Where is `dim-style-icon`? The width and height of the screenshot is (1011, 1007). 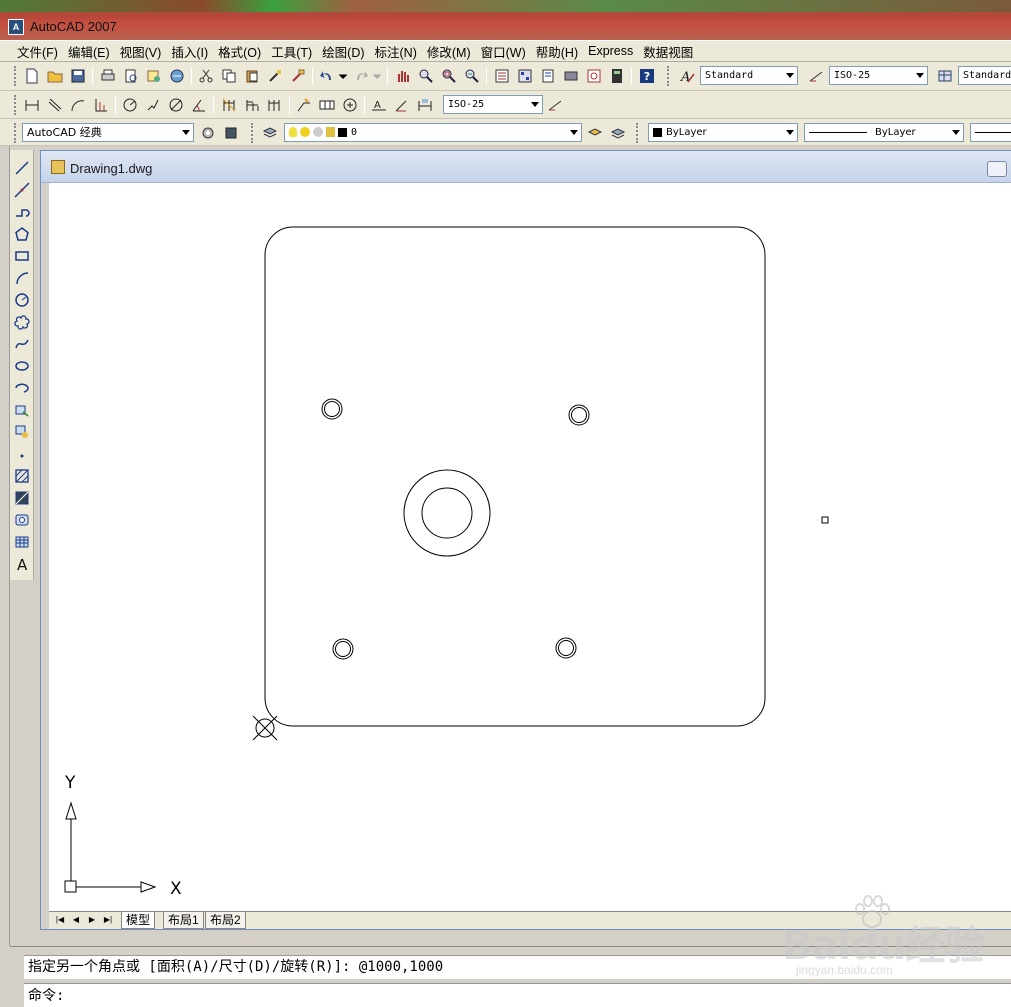
dim-style-icon is located at coordinates (816, 76).